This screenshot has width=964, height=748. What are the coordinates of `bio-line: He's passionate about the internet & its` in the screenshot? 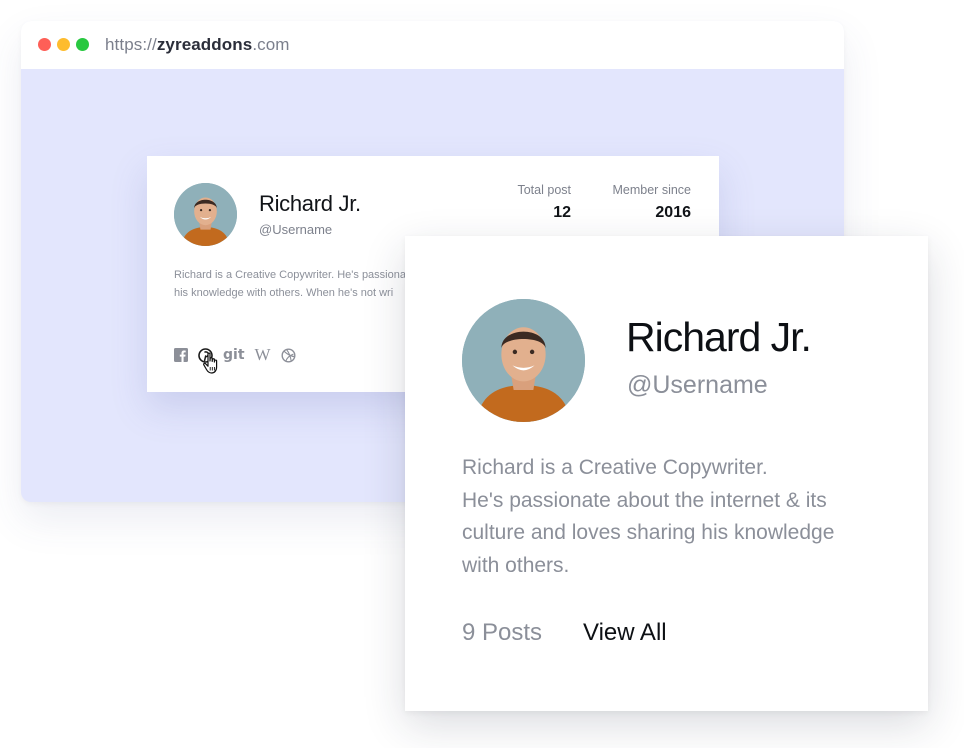 It's located at (644, 500).